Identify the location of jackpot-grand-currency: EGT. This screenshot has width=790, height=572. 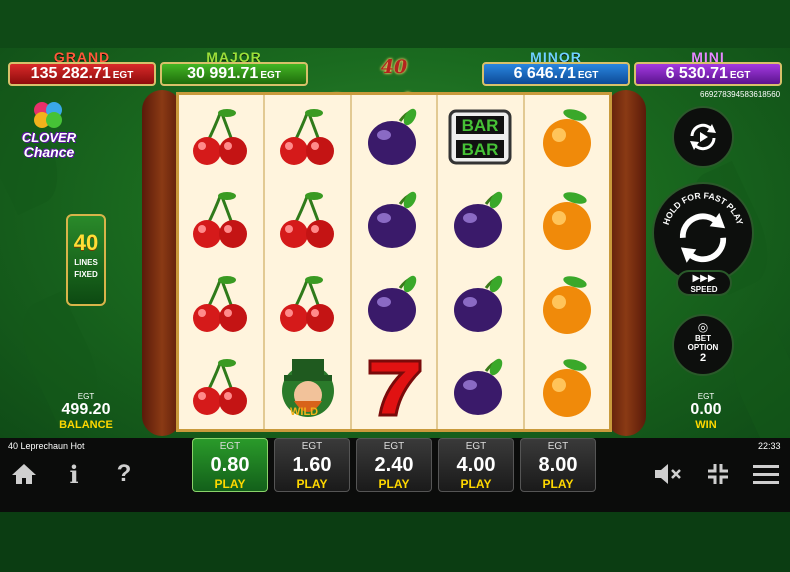
(123, 75).